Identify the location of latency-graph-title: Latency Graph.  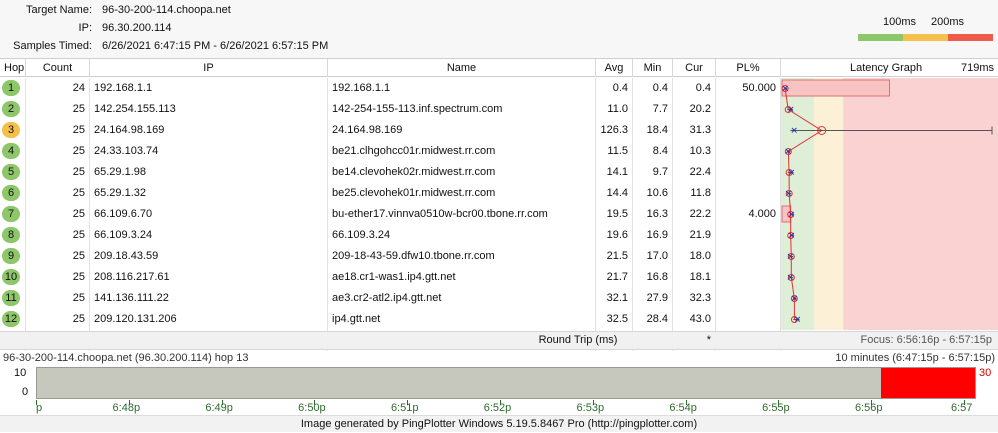
(886, 68).